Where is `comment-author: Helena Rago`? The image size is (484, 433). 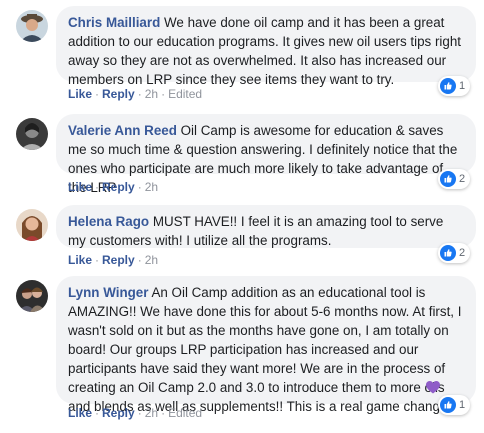 comment-author: Helena Rago is located at coordinates (108, 221).